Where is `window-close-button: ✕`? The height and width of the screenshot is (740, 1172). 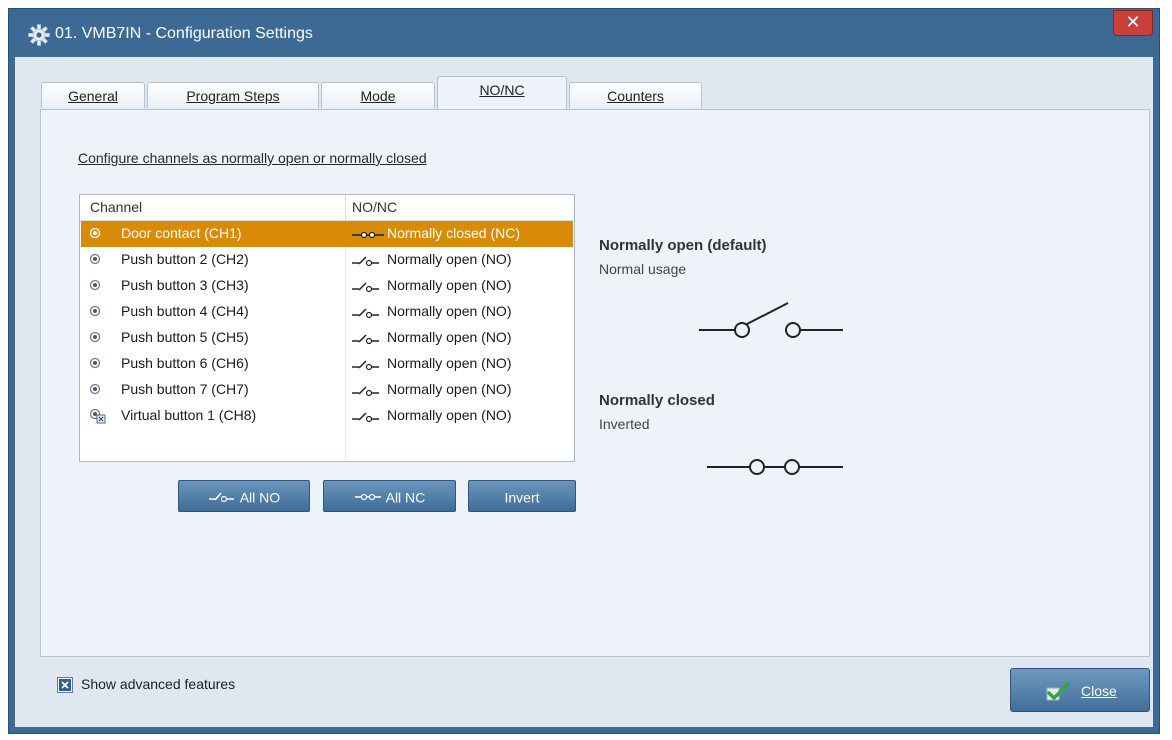 window-close-button: ✕ is located at coordinates (1133, 23).